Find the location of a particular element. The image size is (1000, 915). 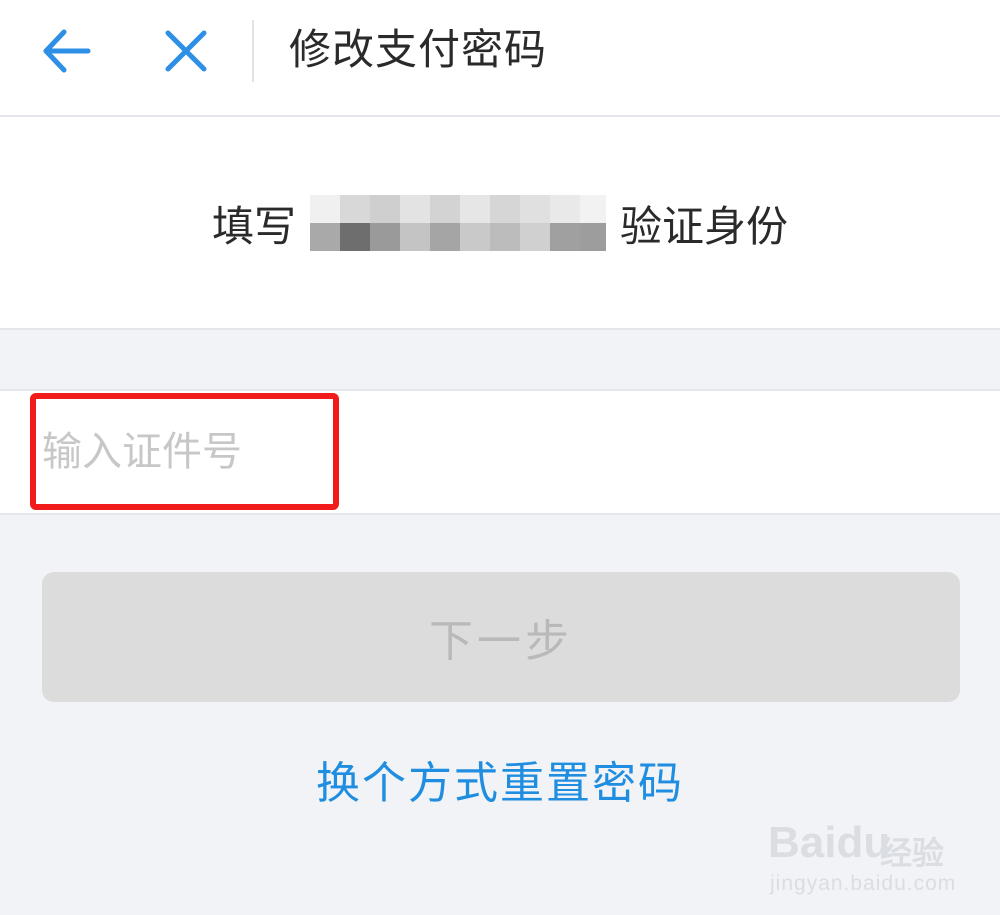

arrow-left-icon is located at coordinates (67, 51).